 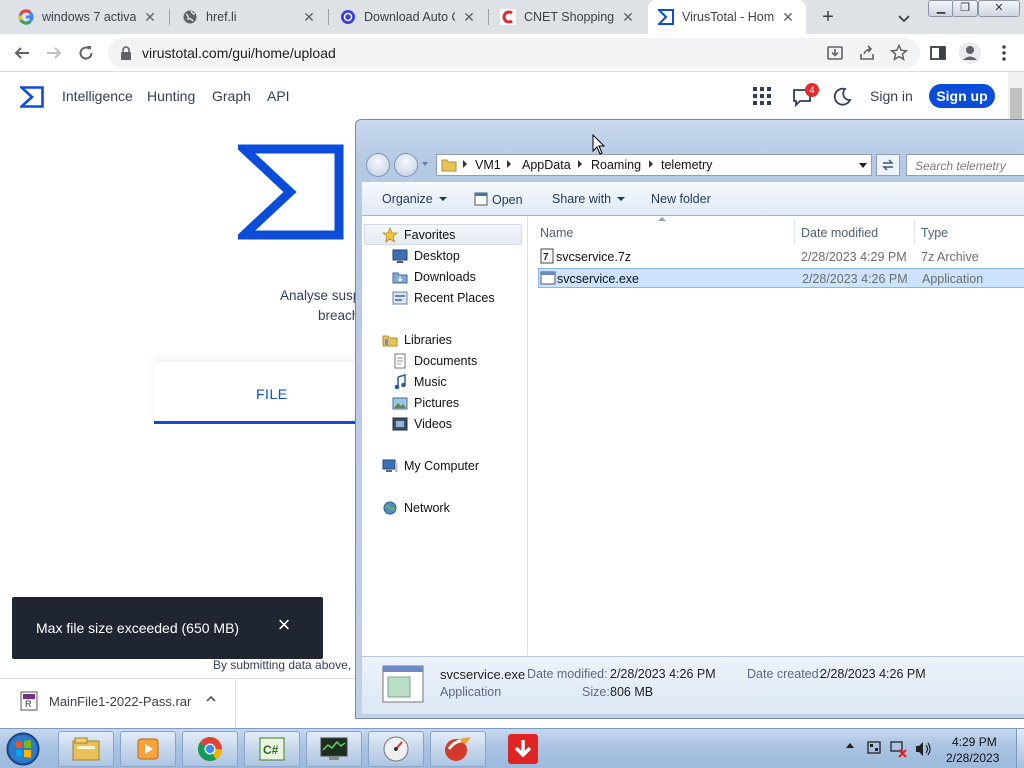 What do you see at coordinates (899, 52) in the screenshot?
I see `bookmark-star-icon` at bounding box center [899, 52].